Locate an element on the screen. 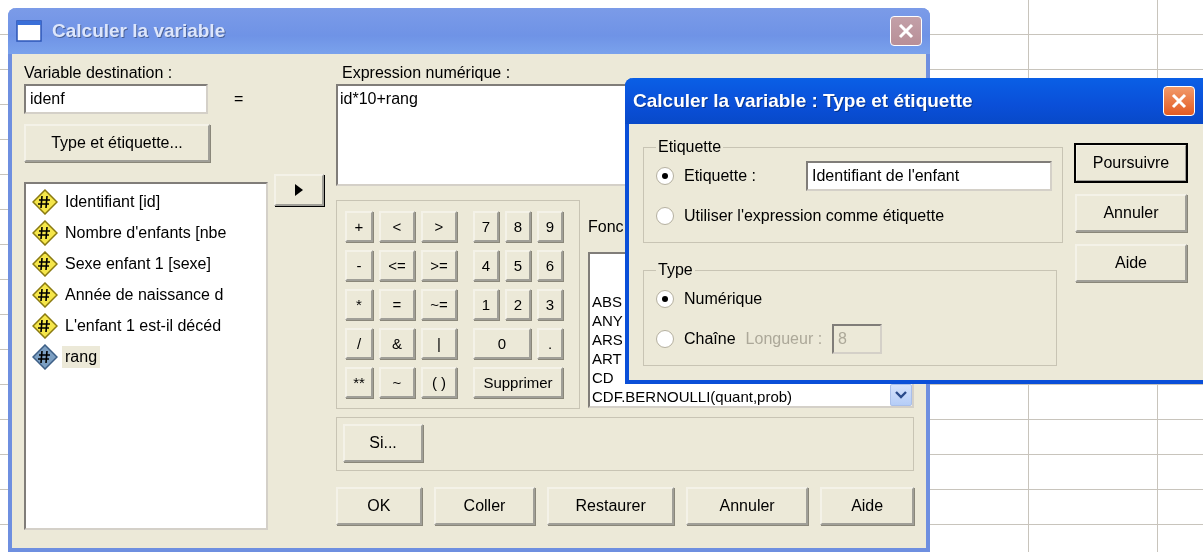 This screenshot has height=552, width=1203. functions-label: Fonc is located at coordinates (606, 227).